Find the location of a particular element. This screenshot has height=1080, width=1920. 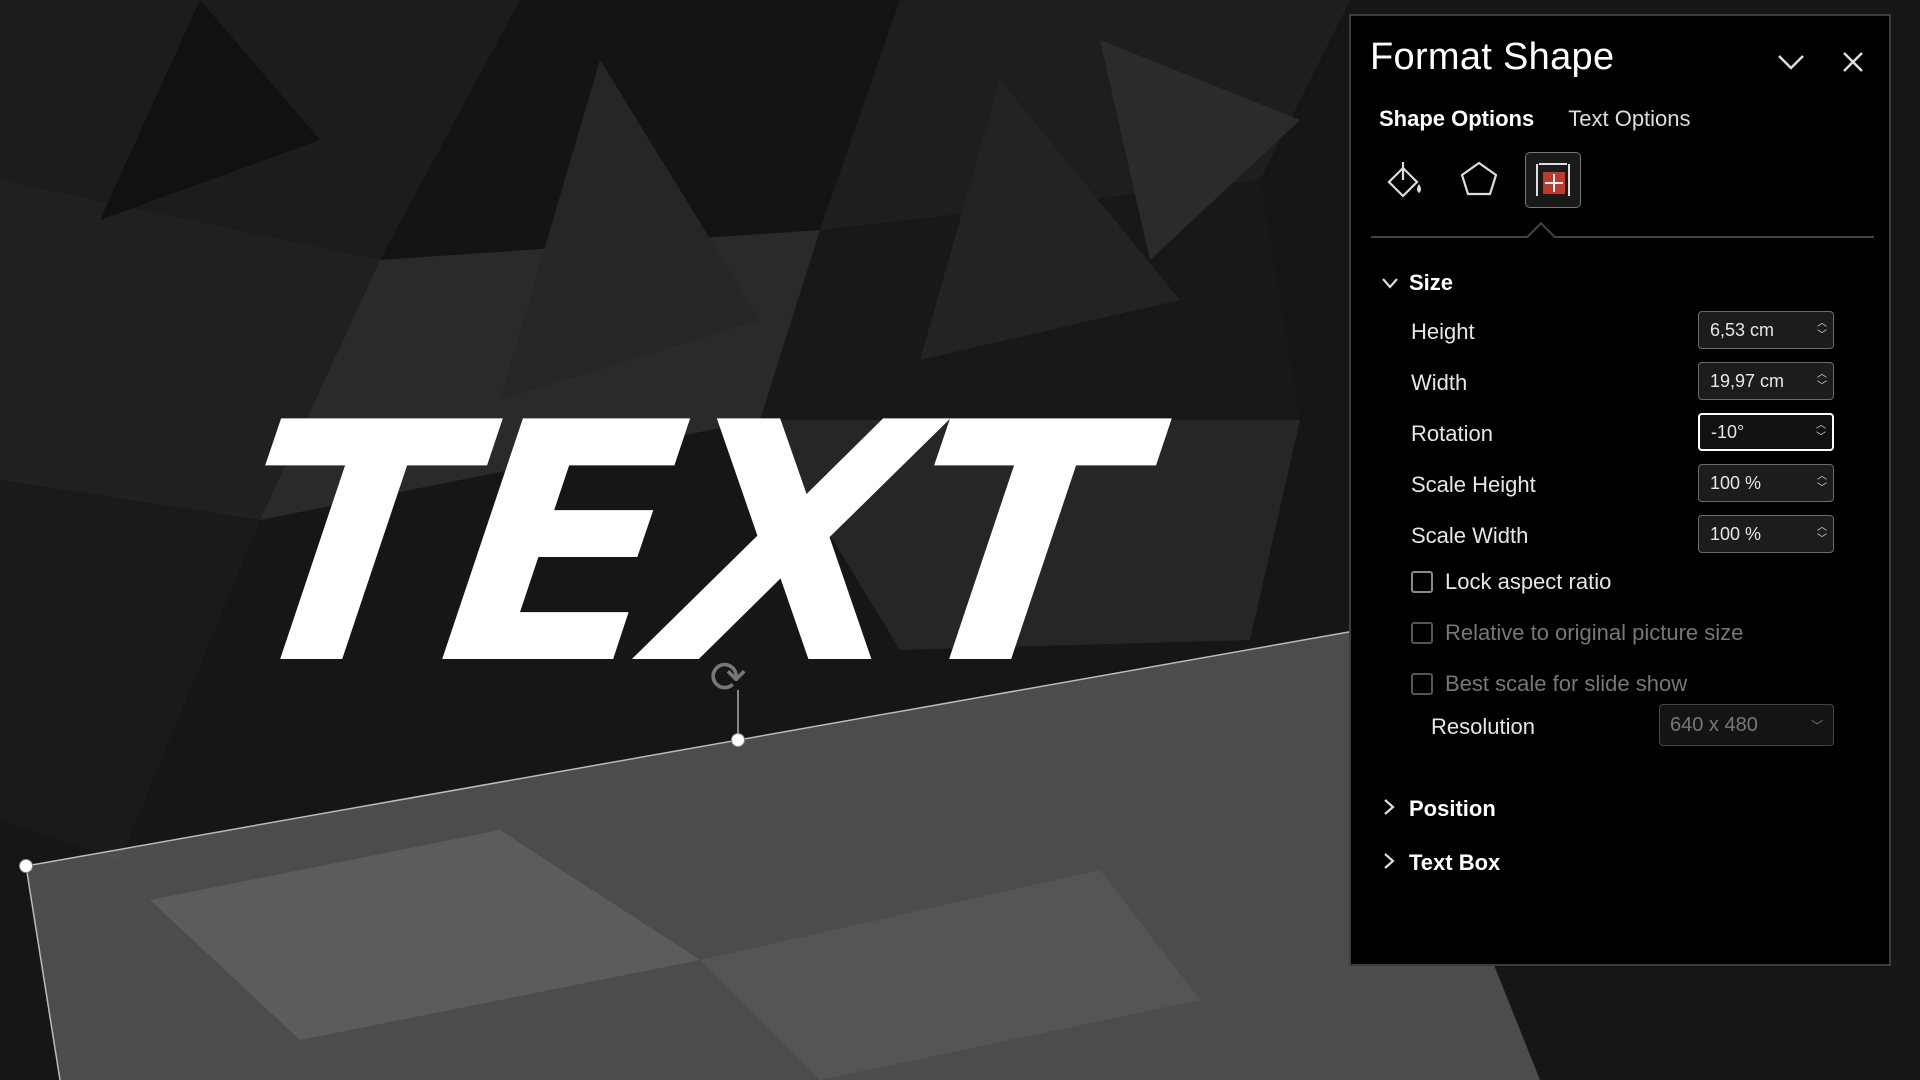

scale-height-spinner: 100 % ︿ ﹀ is located at coordinates (1766, 483).